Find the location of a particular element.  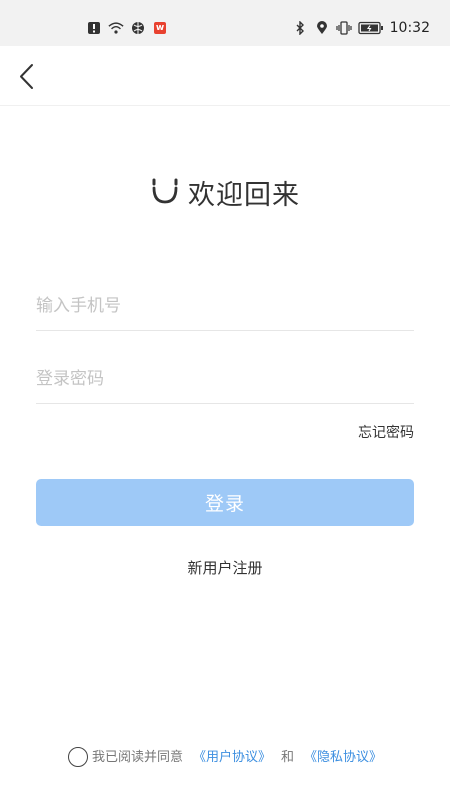

smile-icon is located at coordinates (165, 192).